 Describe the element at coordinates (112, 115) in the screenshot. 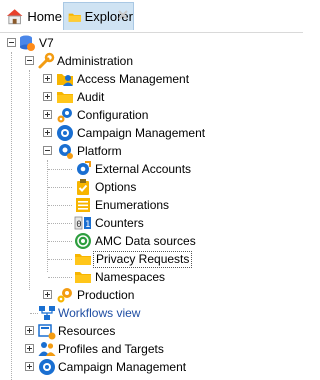

I see `tree-node-configuration: Configuration` at that location.